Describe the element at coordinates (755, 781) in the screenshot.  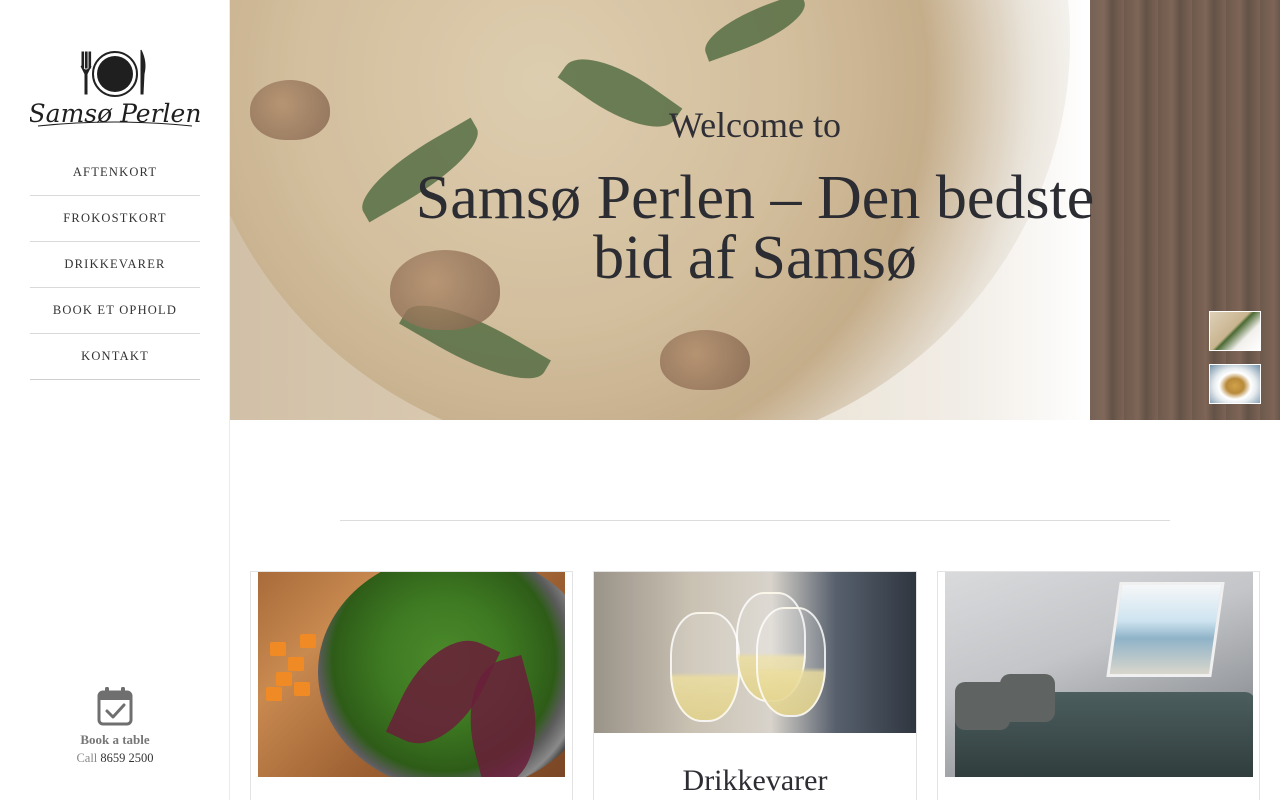
I see `drinks-card-heading: Drikkevarer` at that location.